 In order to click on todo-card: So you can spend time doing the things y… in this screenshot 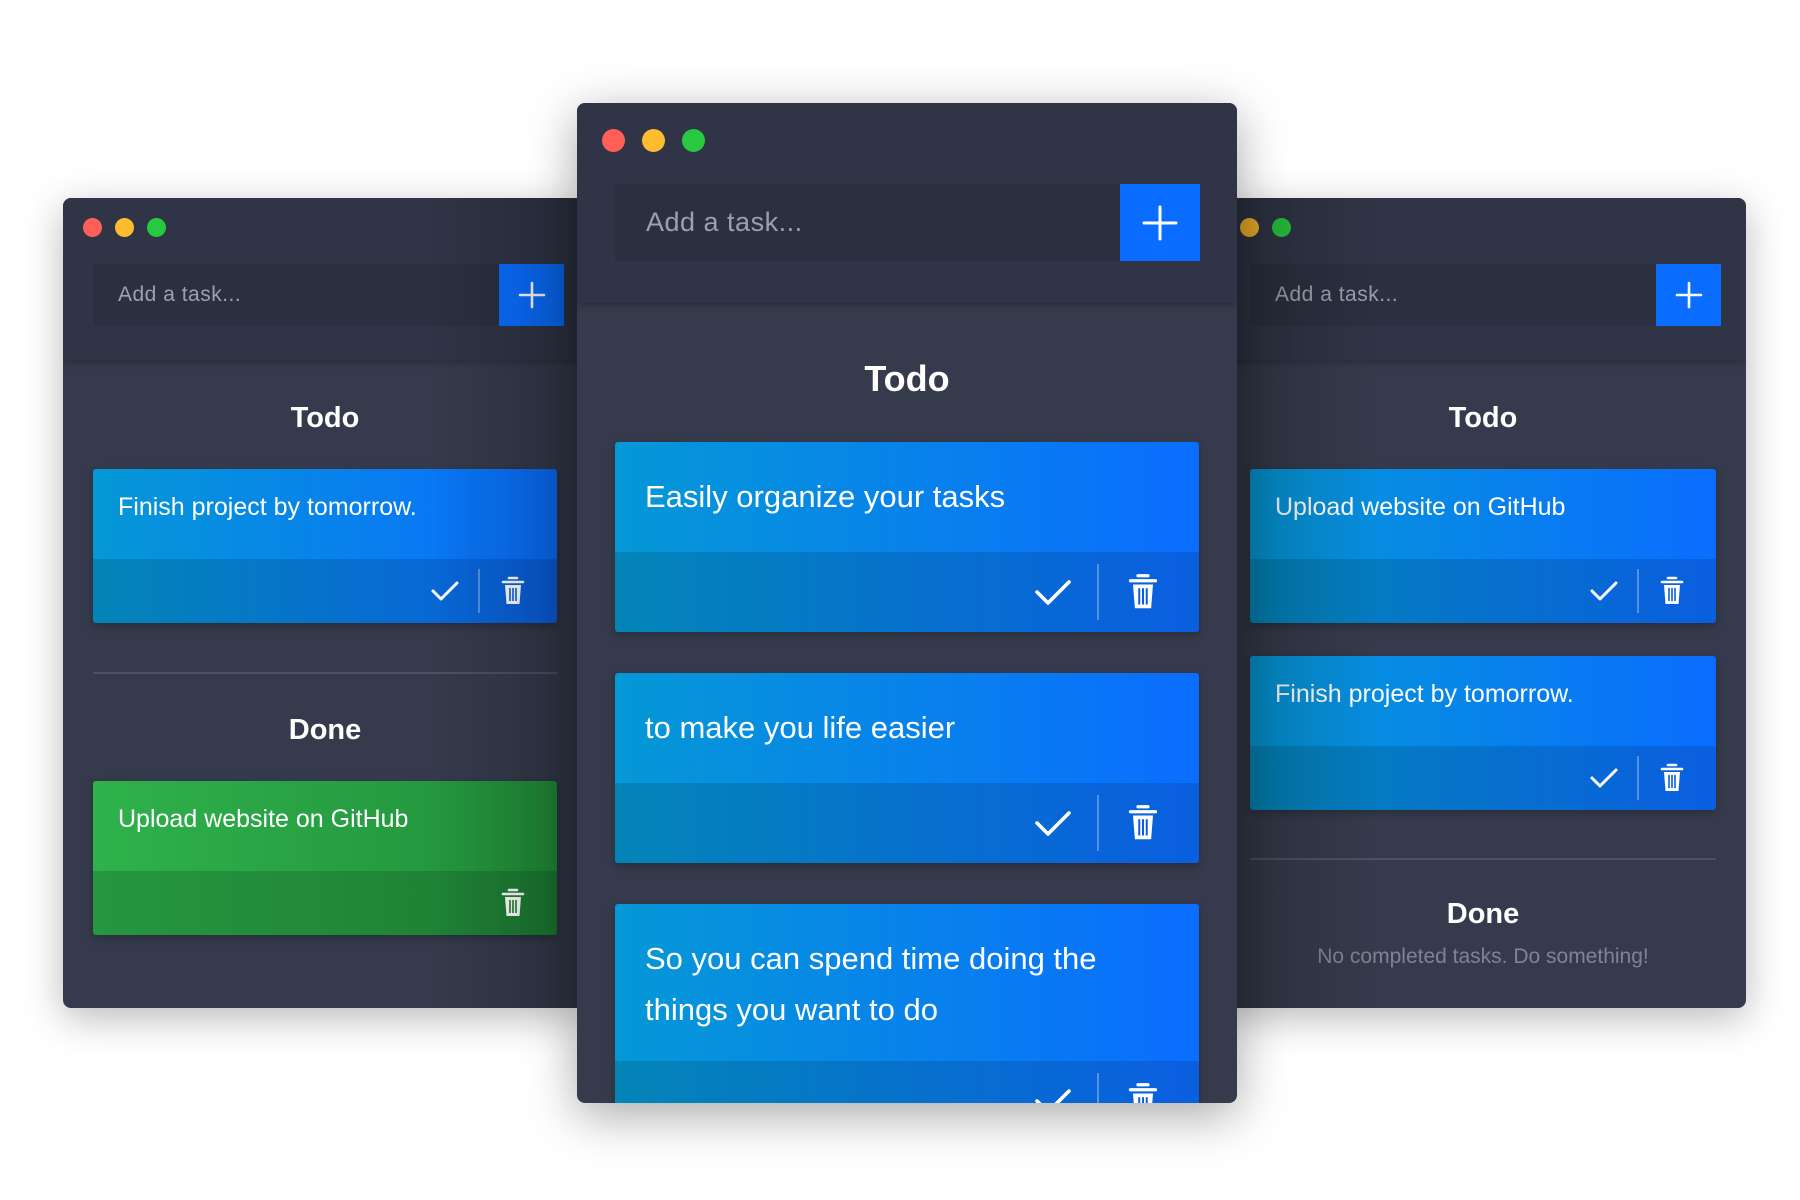, I will do `click(907, 1003)`.